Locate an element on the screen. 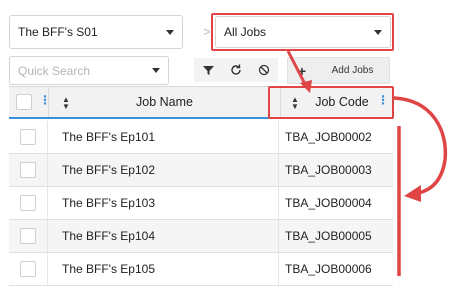  annotation-curved-arrow is located at coordinates (420, 149).